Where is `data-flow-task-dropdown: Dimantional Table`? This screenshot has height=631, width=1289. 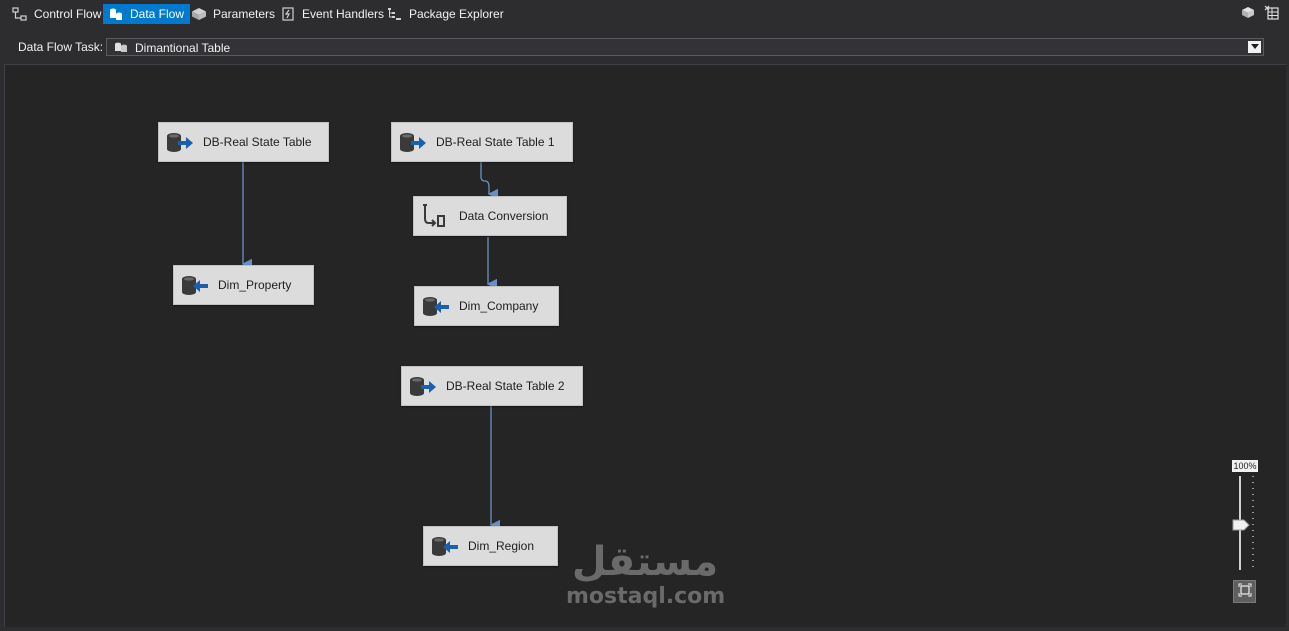 data-flow-task-dropdown: Dimantional Table is located at coordinates (685, 47).